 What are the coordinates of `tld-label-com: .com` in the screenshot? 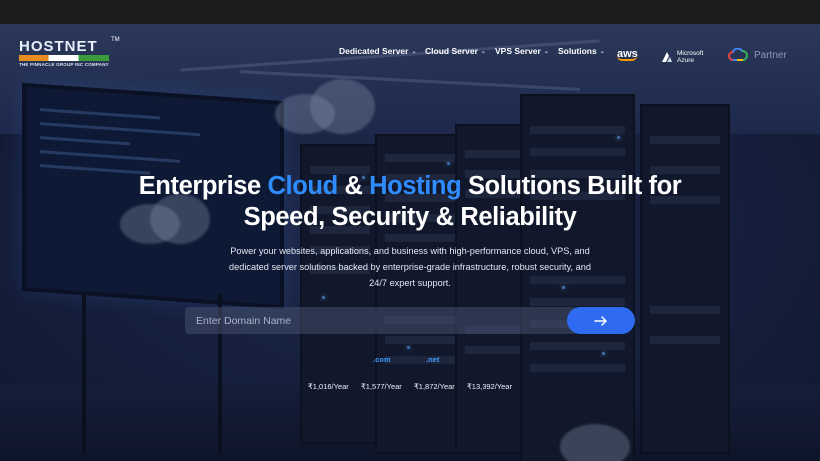 It's located at (382, 359).